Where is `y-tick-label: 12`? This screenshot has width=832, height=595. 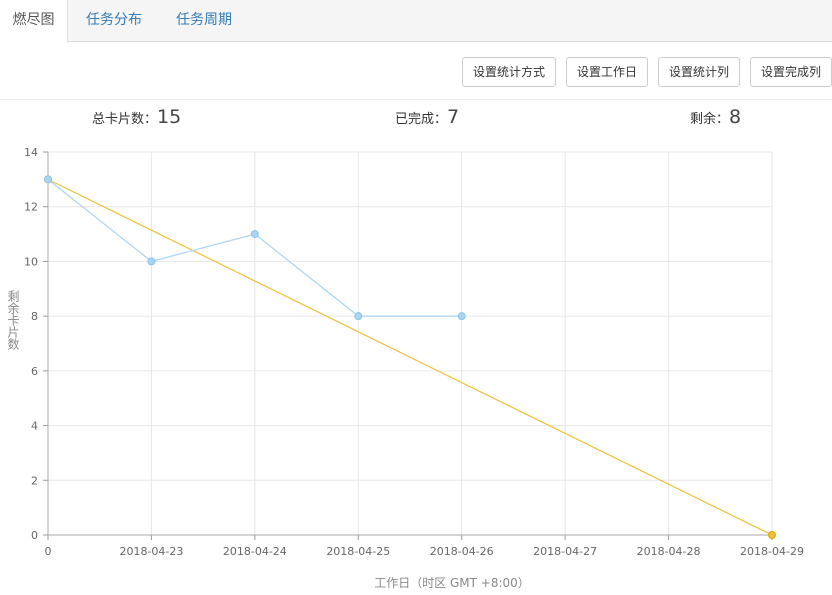 y-tick-label: 12 is located at coordinates (31, 207).